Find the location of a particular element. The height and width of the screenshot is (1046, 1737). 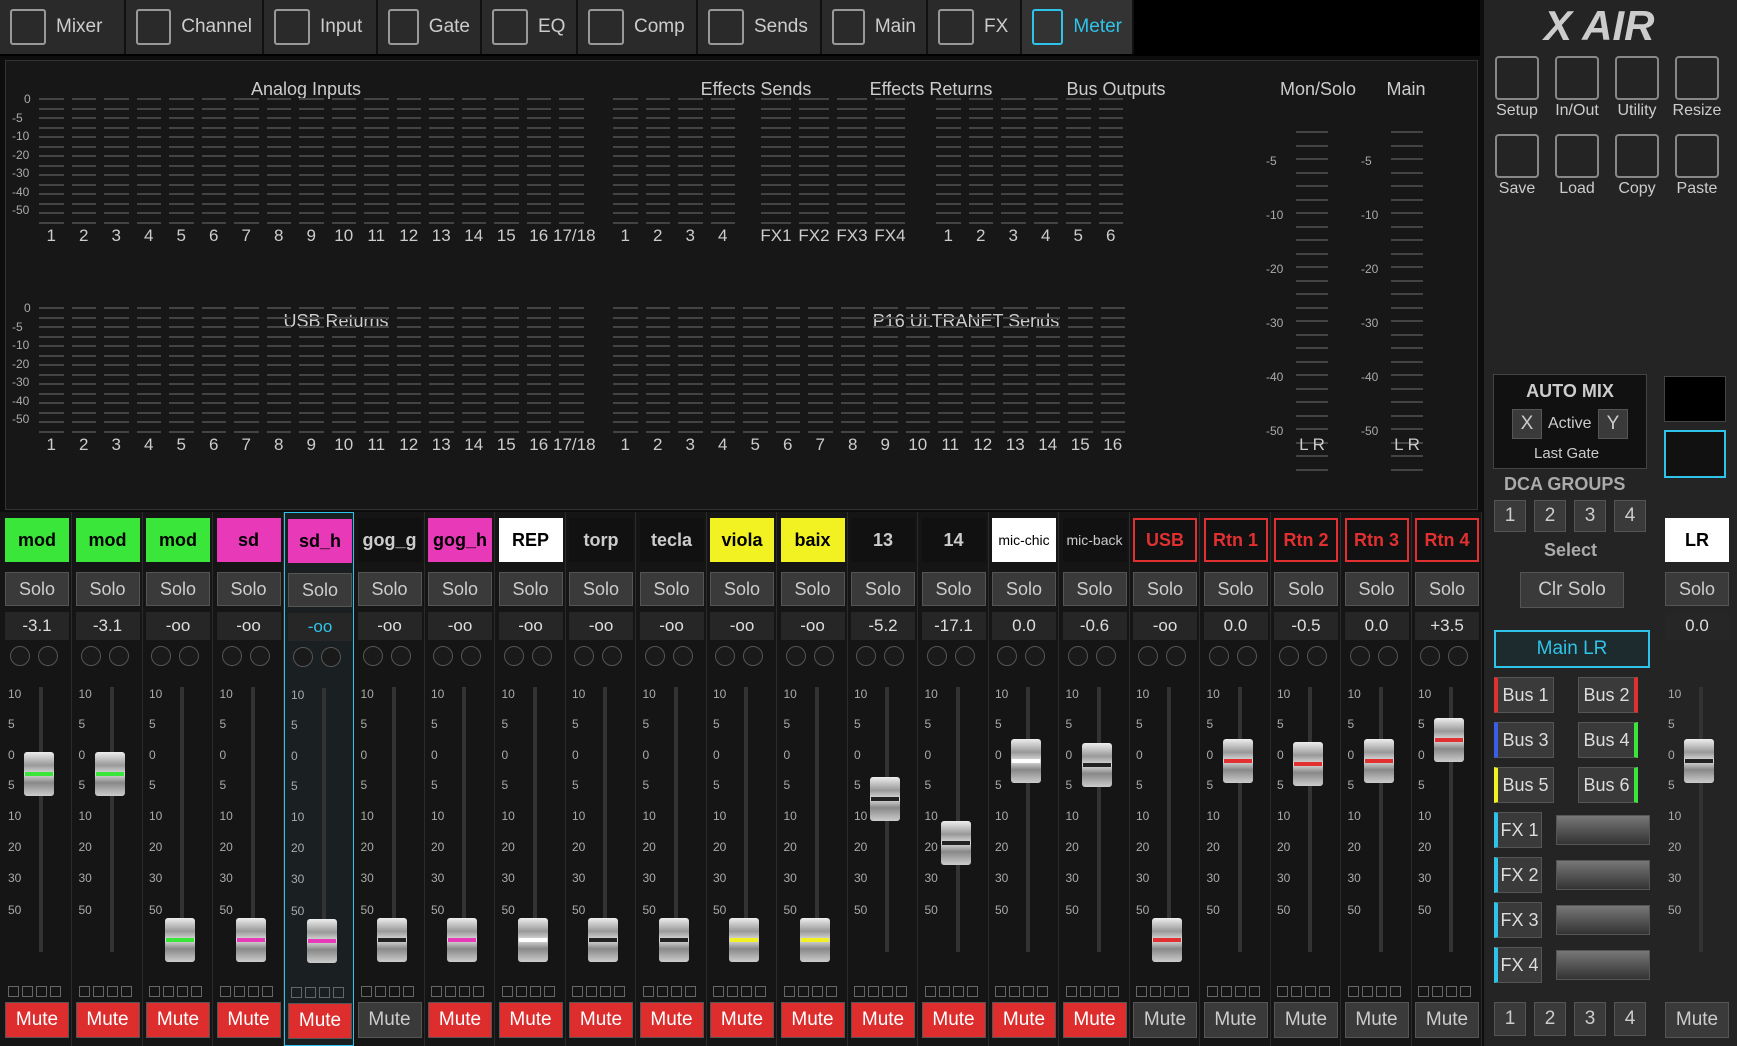

channel-name: mic-back is located at coordinates (1094, 540).